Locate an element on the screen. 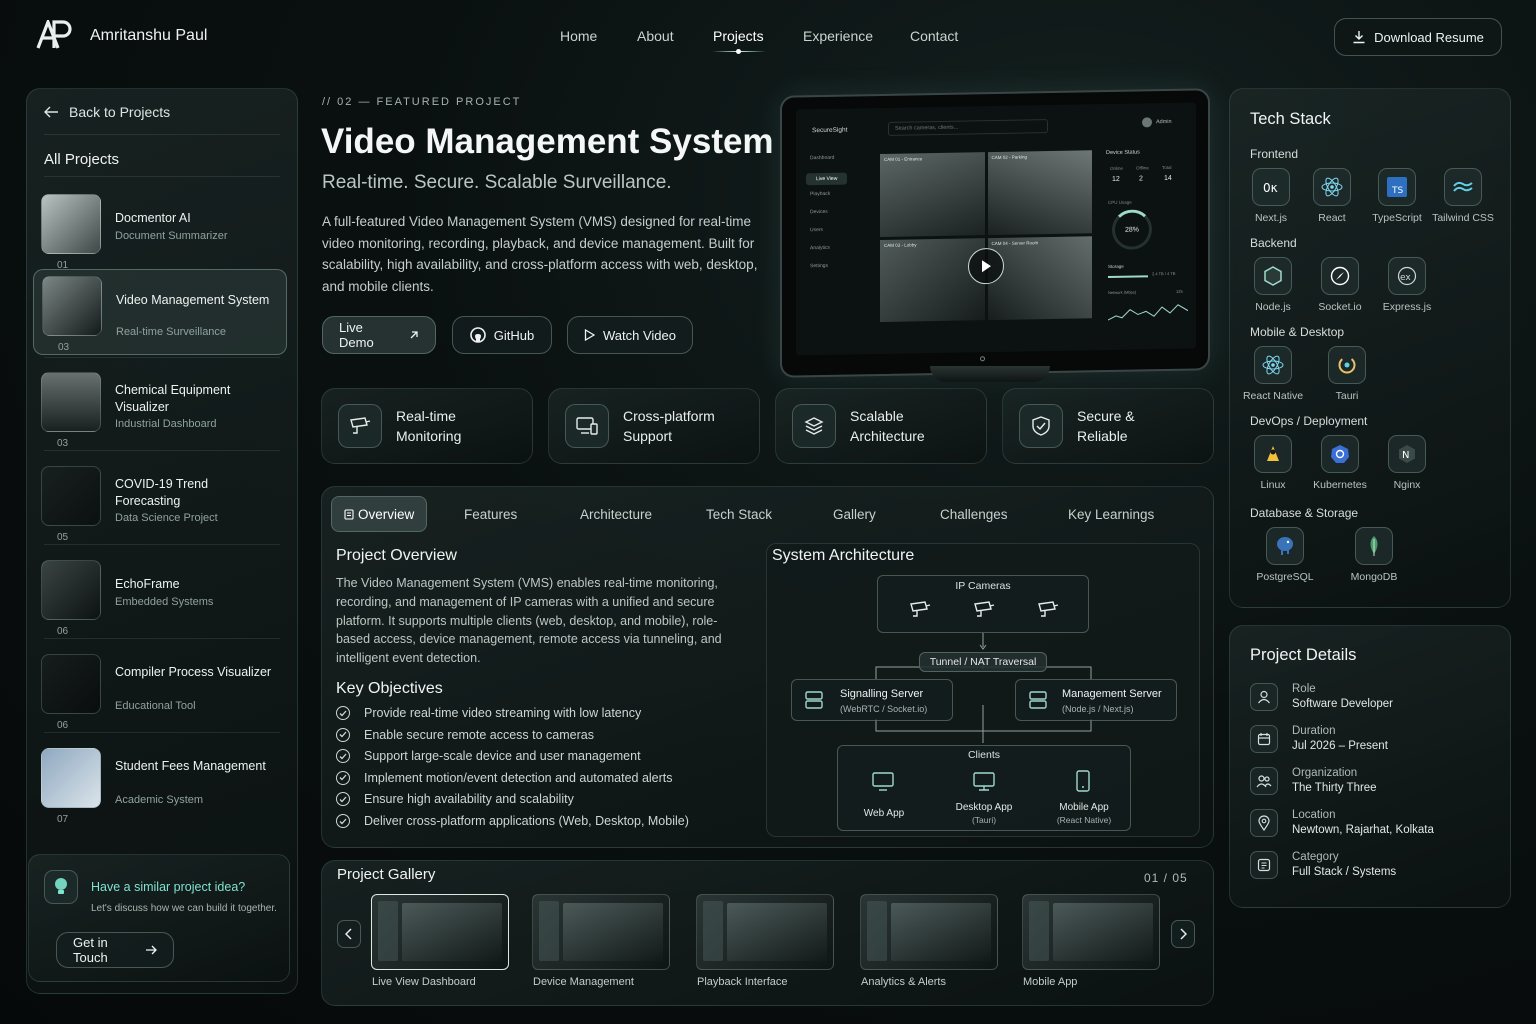  tech-item: Node.js is located at coordinates (1273, 285).